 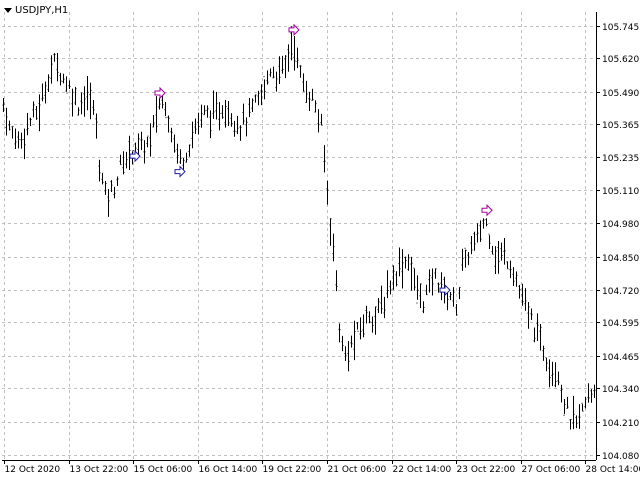 What do you see at coordinates (613, 470) in the screenshot?
I see `time-tick-label: 28 Oct 14:00` at bounding box center [613, 470].